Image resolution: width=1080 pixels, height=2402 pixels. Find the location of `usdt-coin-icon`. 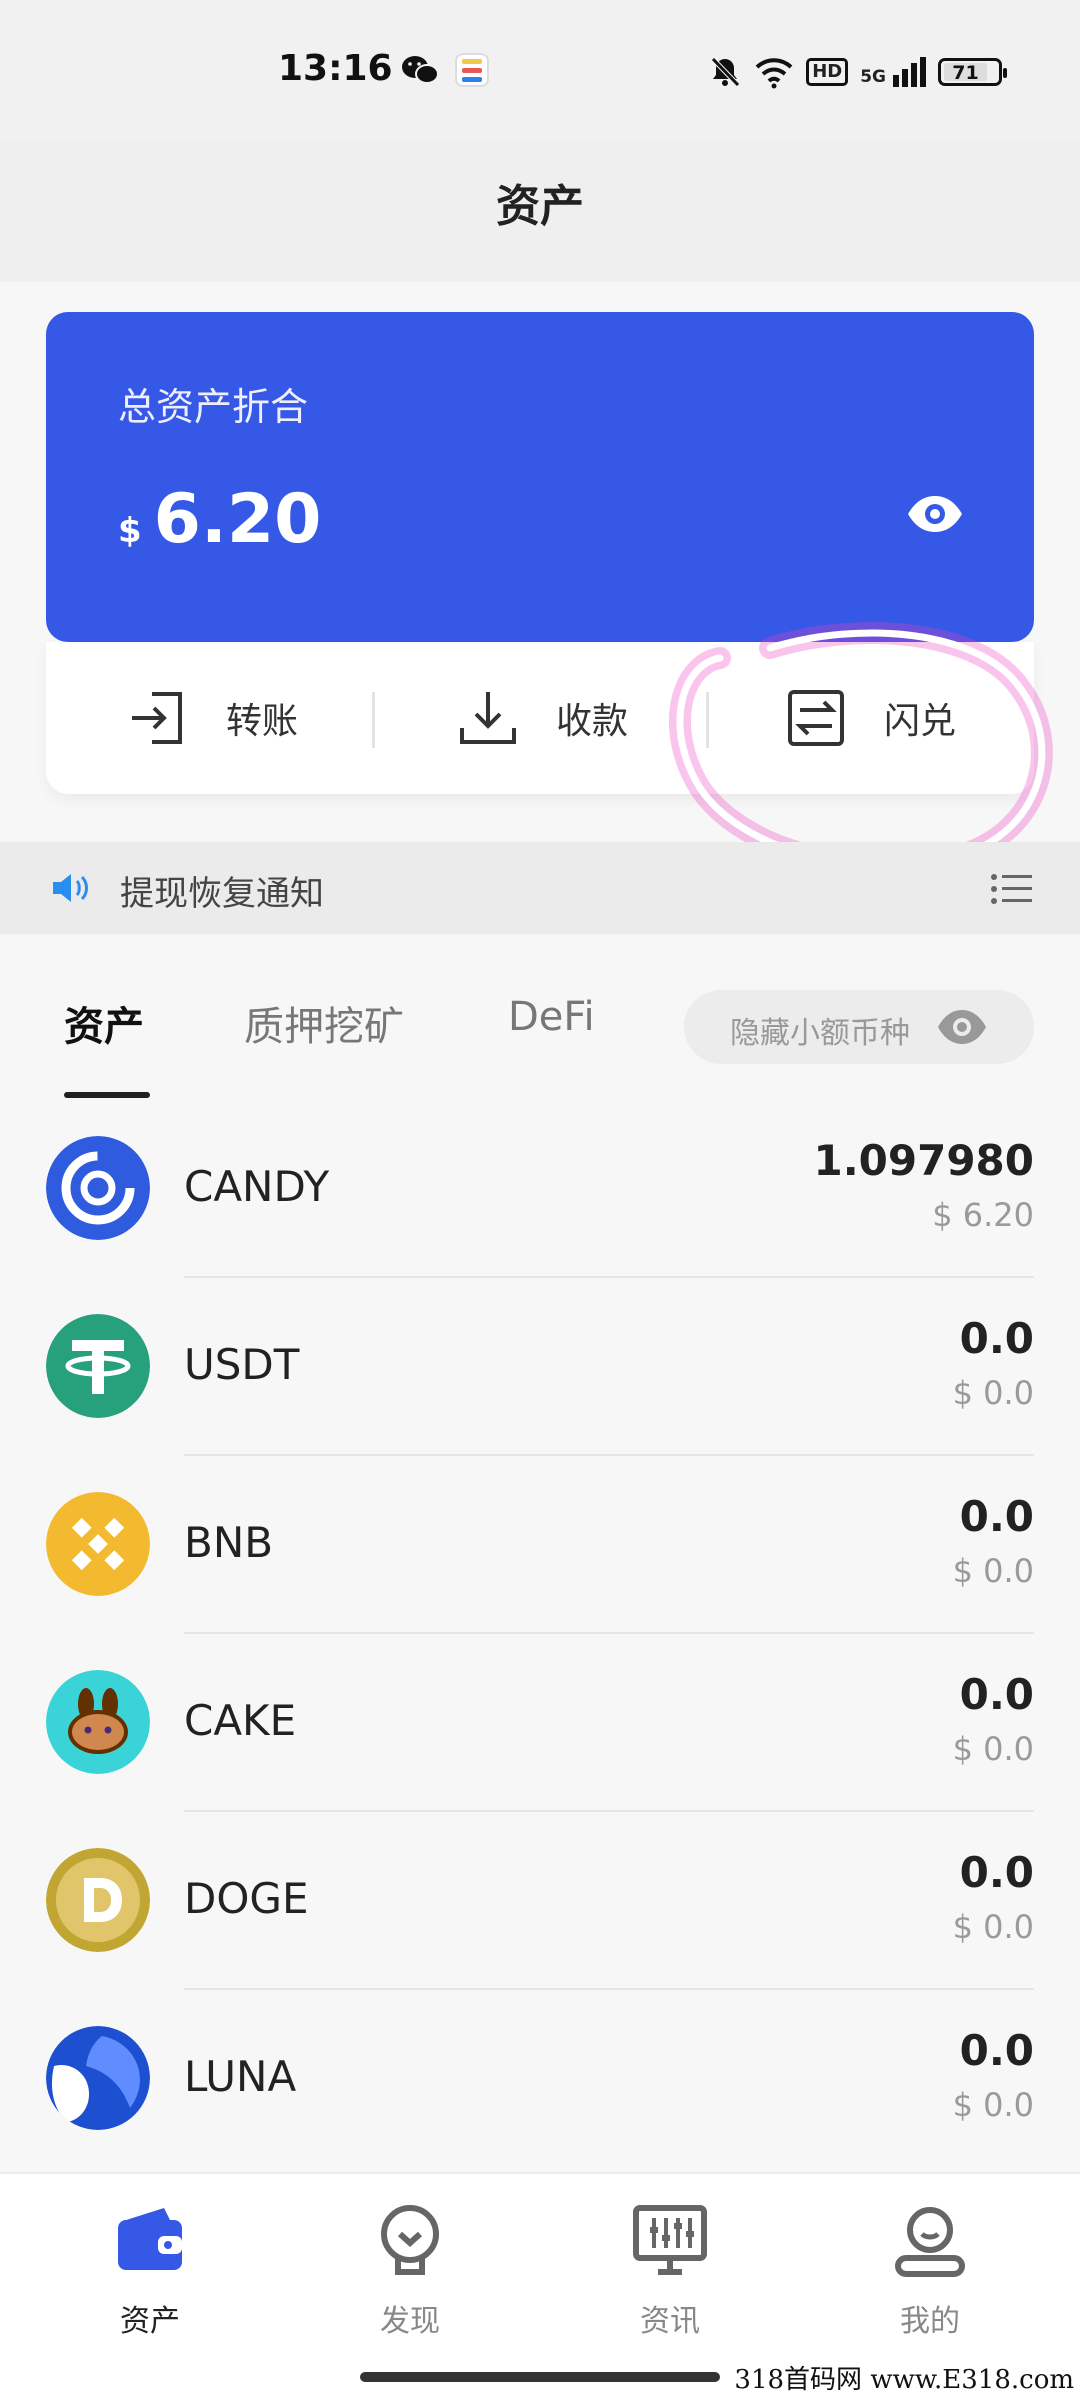

usdt-coin-icon is located at coordinates (98, 1366).